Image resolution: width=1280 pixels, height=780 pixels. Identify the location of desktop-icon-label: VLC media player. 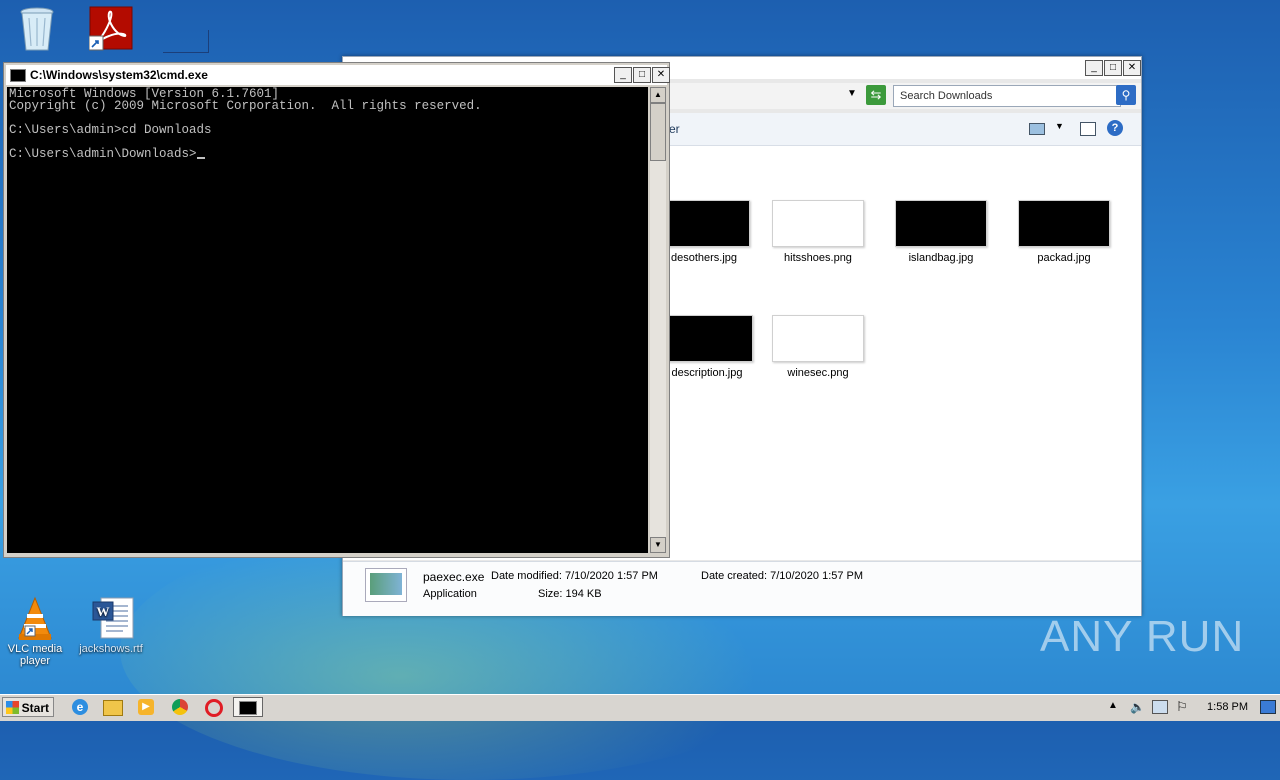
(35, 655).